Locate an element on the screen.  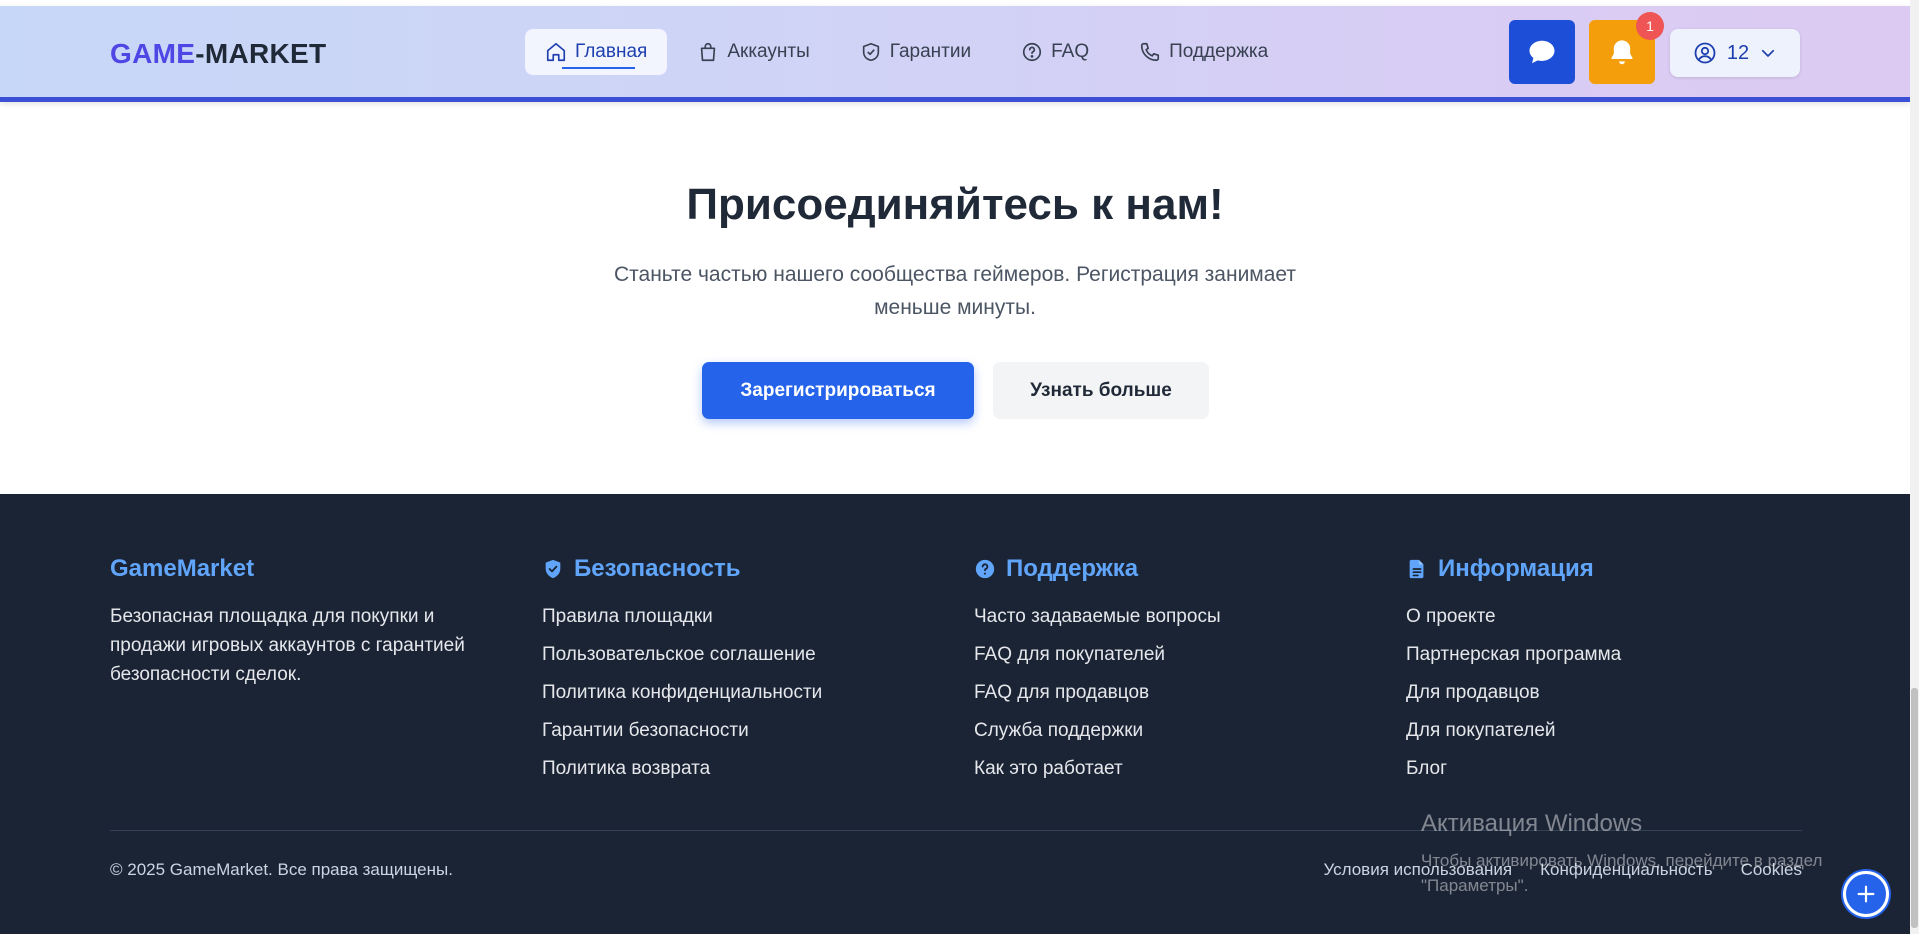
copyright-text: © 2025 GameMarket. Все права защищены. is located at coordinates (281, 869).